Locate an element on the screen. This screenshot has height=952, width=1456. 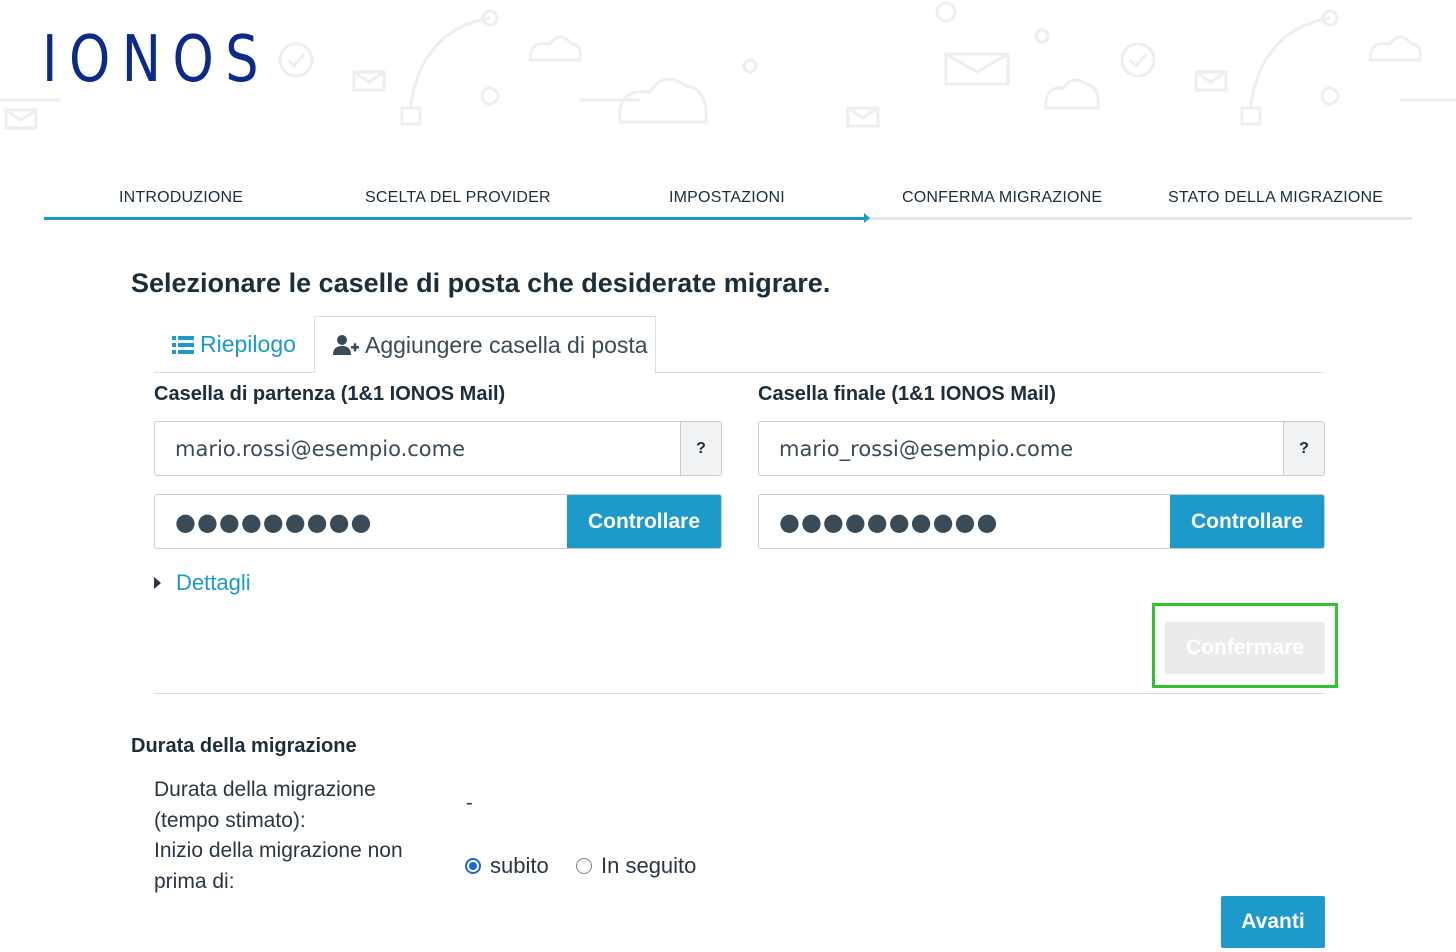
target-email-help-button: ? is located at coordinates (1303, 448).